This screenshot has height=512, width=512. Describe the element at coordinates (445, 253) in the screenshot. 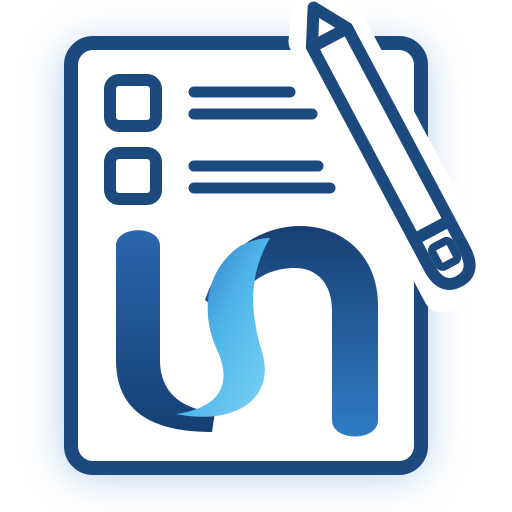

I see `pencil-eraser` at that location.